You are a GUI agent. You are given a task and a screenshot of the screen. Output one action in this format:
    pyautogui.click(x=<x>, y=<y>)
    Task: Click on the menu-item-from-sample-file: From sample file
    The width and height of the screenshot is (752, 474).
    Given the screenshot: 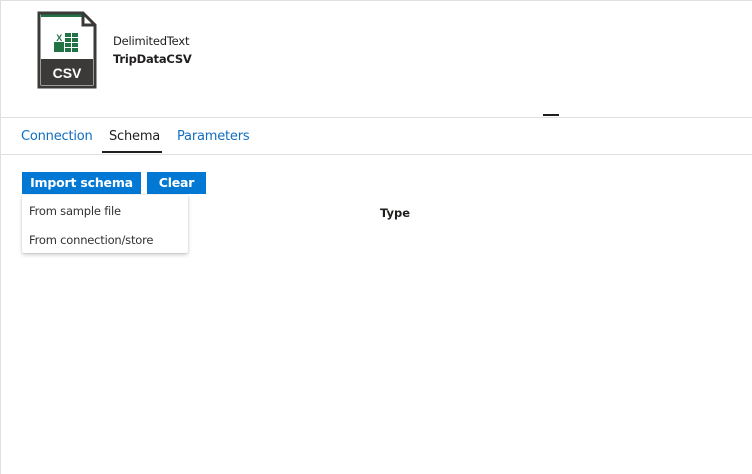 What is the action you would take?
    pyautogui.click(x=75, y=211)
    